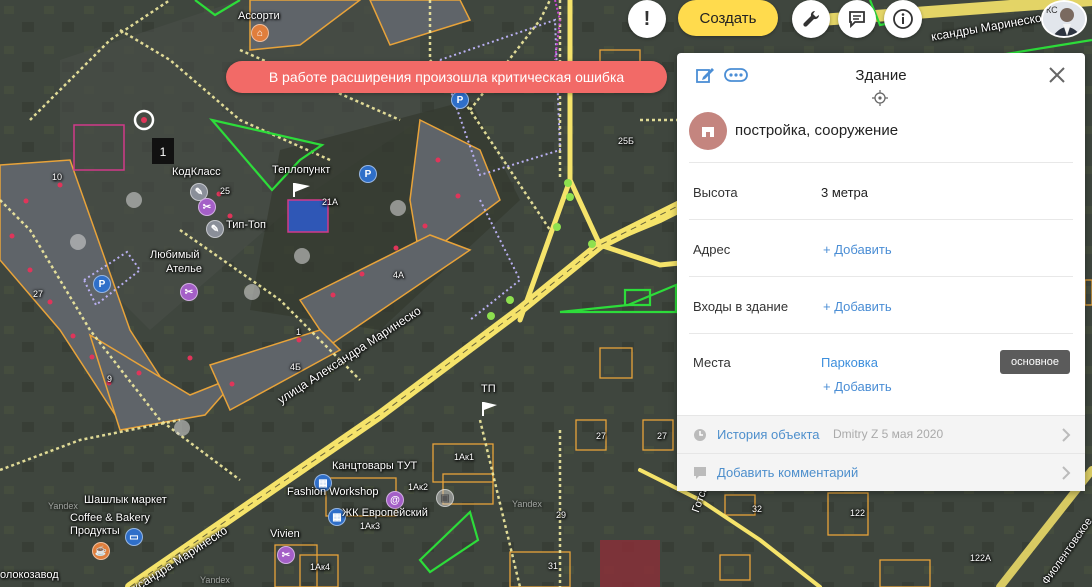  What do you see at coordinates (700, 473) in the screenshot?
I see `comment-icon` at bounding box center [700, 473].